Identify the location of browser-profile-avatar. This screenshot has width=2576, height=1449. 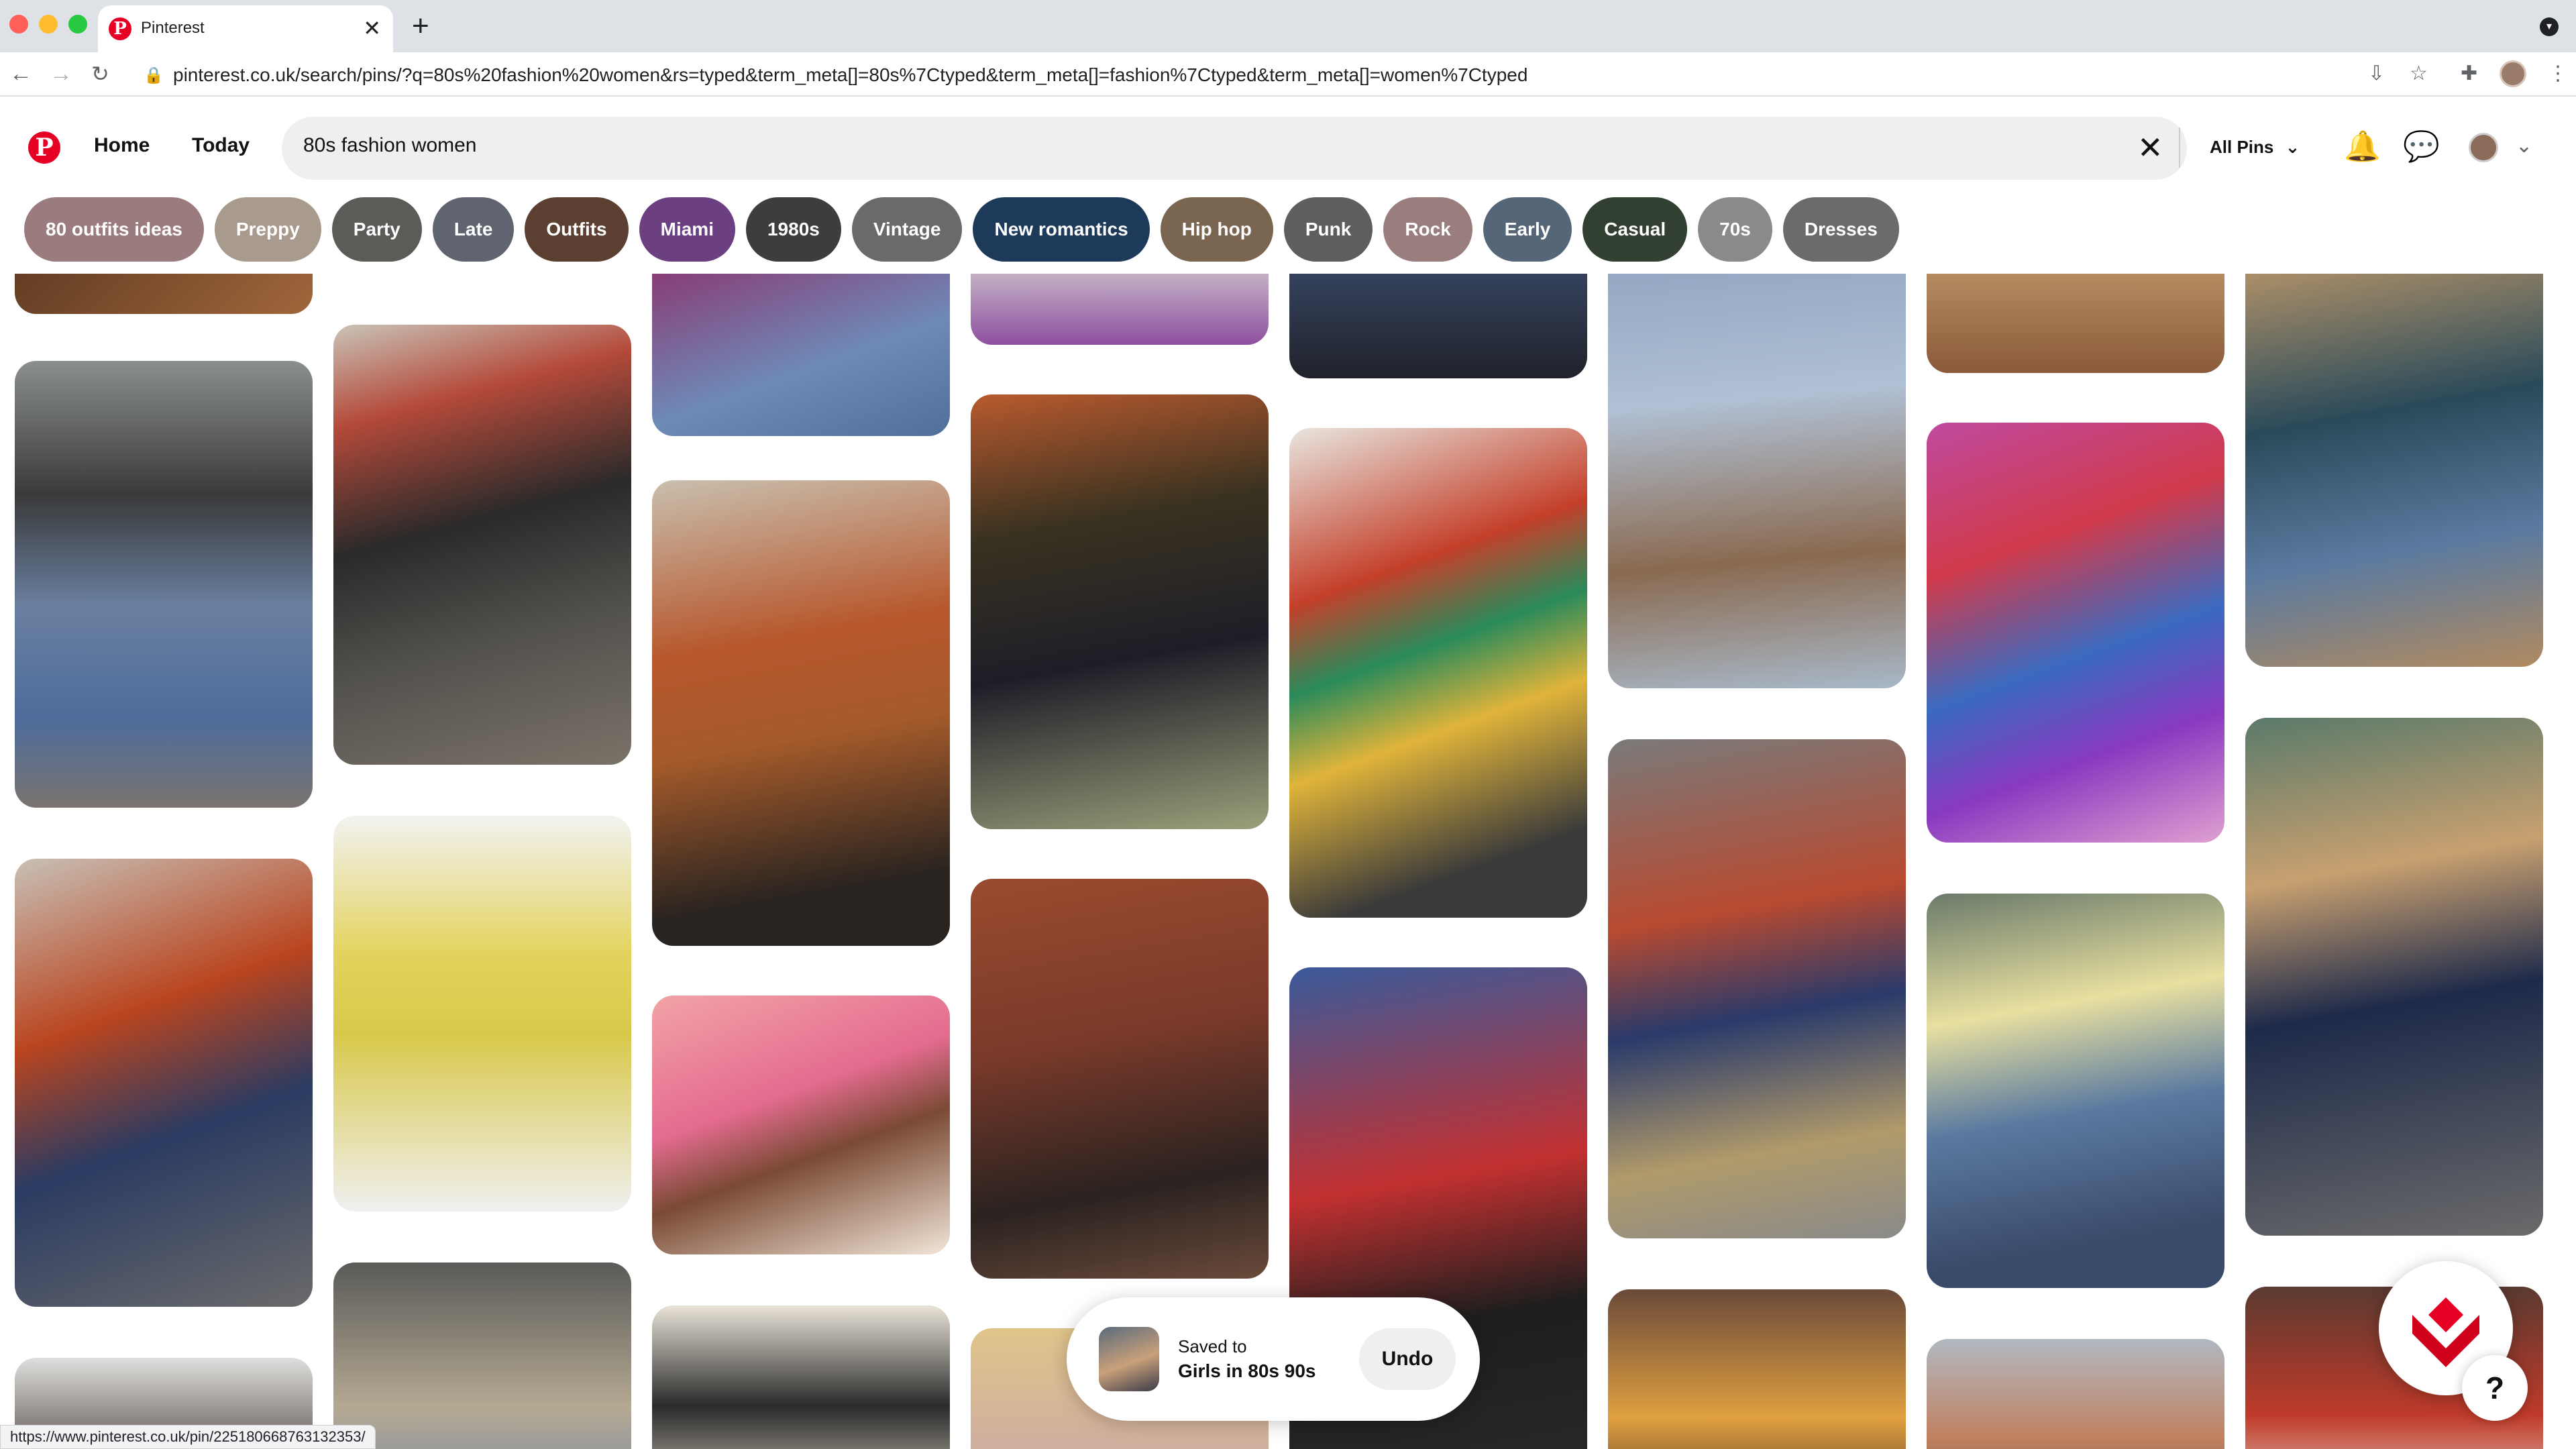
(2513, 73).